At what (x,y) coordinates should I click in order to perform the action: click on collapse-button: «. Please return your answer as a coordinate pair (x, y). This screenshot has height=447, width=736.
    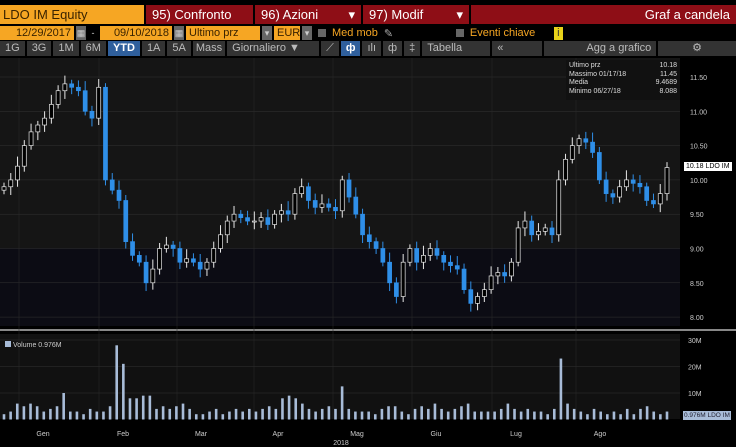
    Looking at the image, I should click on (517, 48).